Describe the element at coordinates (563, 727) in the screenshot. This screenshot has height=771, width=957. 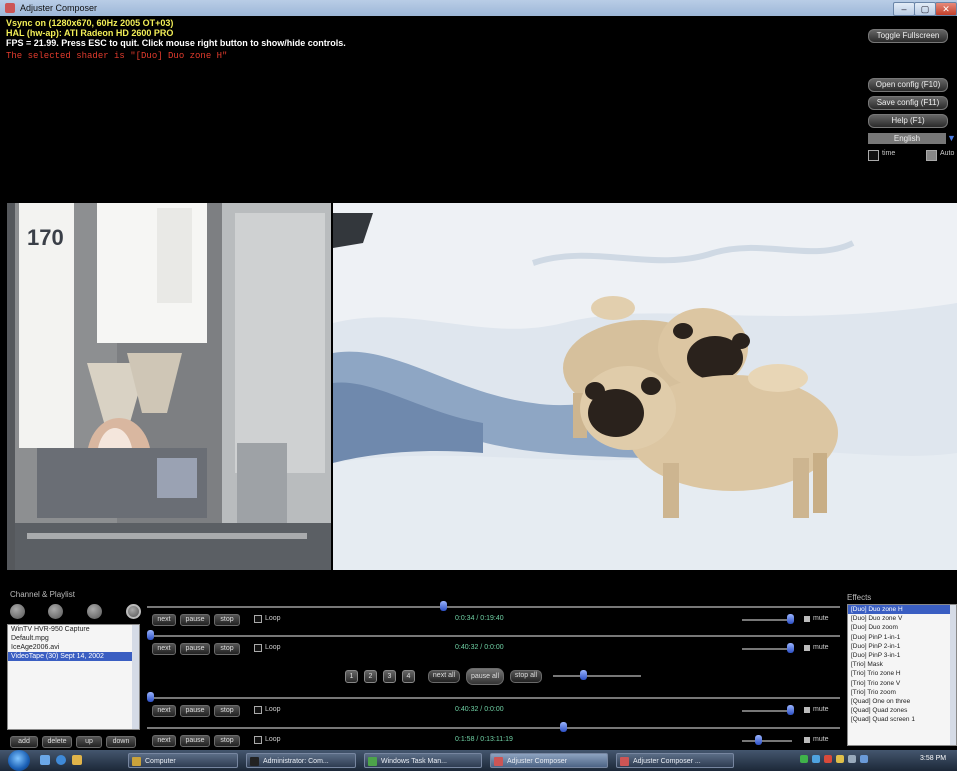
I see `track-4-seek-knob` at that location.